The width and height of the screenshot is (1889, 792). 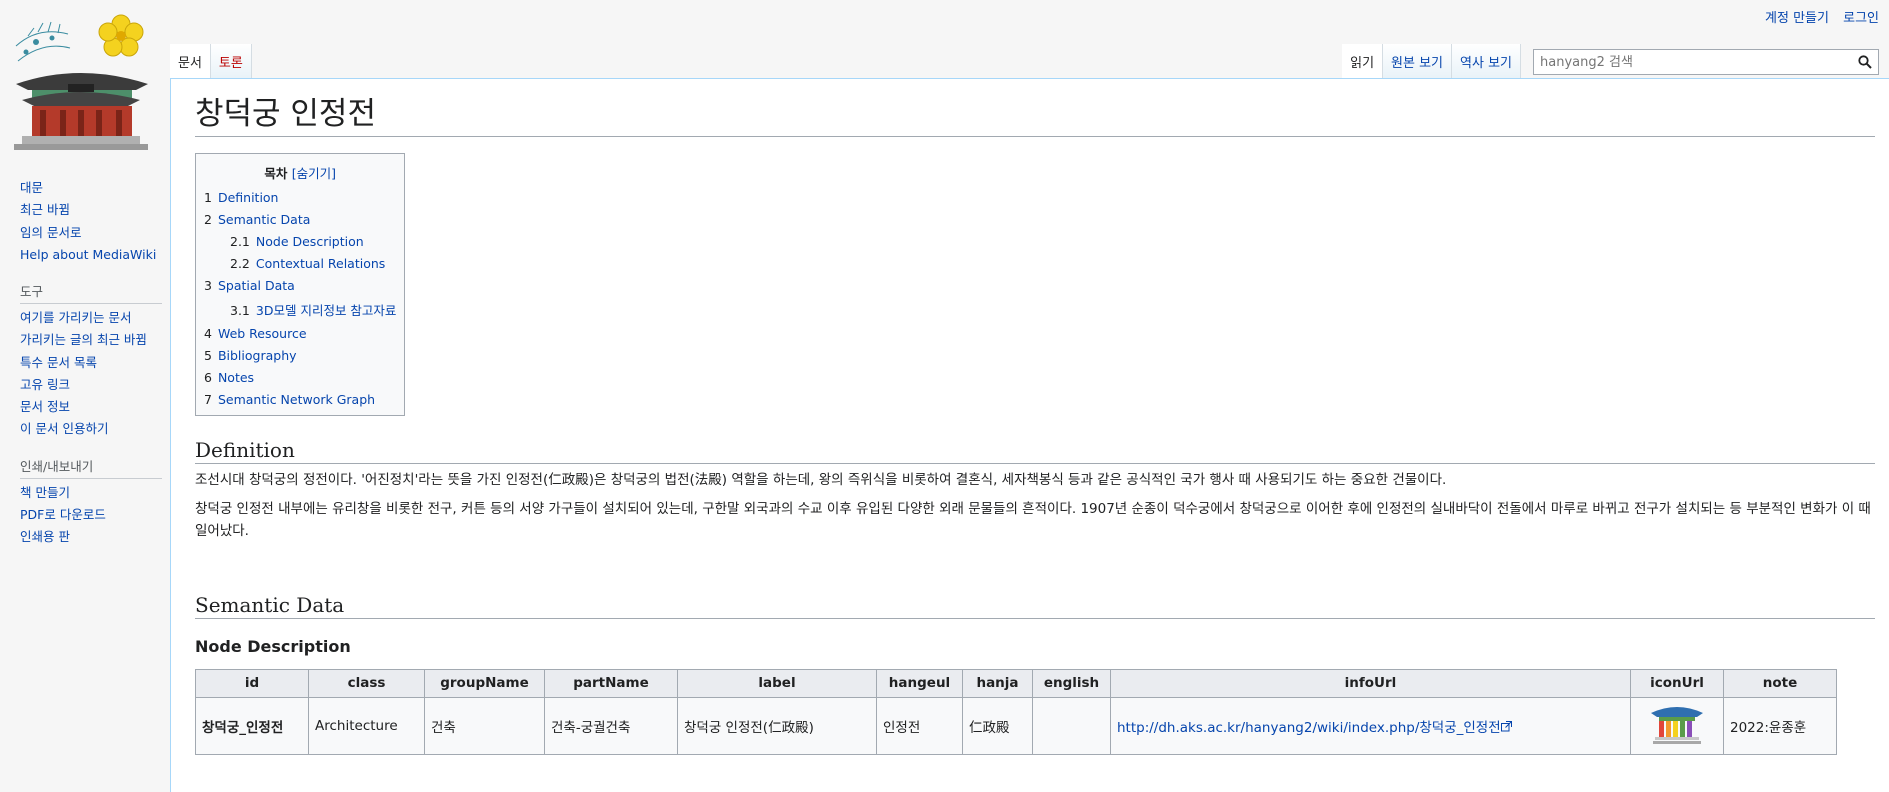 What do you see at coordinates (777, 683) in the screenshot?
I see `column-header-label: label` at bounding box center [777, 683].